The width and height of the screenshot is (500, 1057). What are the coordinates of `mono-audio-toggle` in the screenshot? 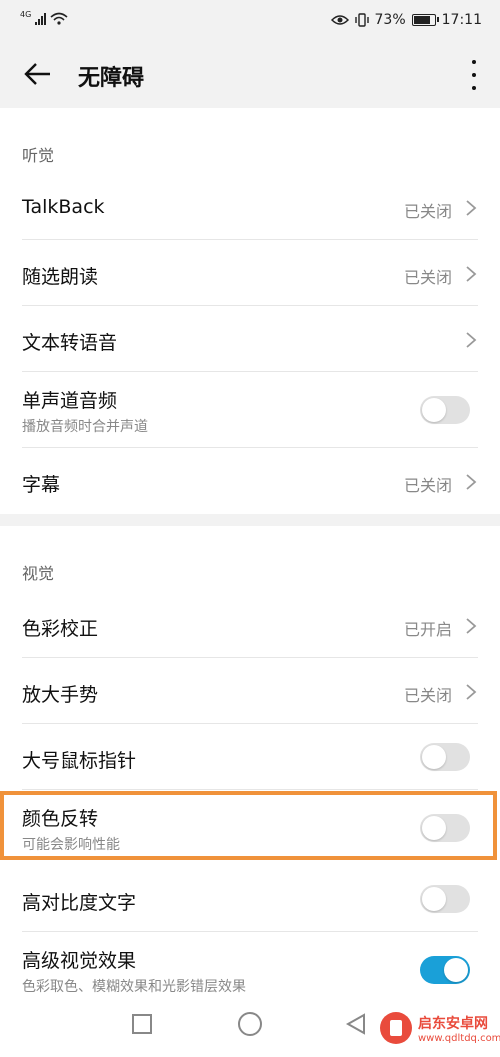 It's located at (445, 410).